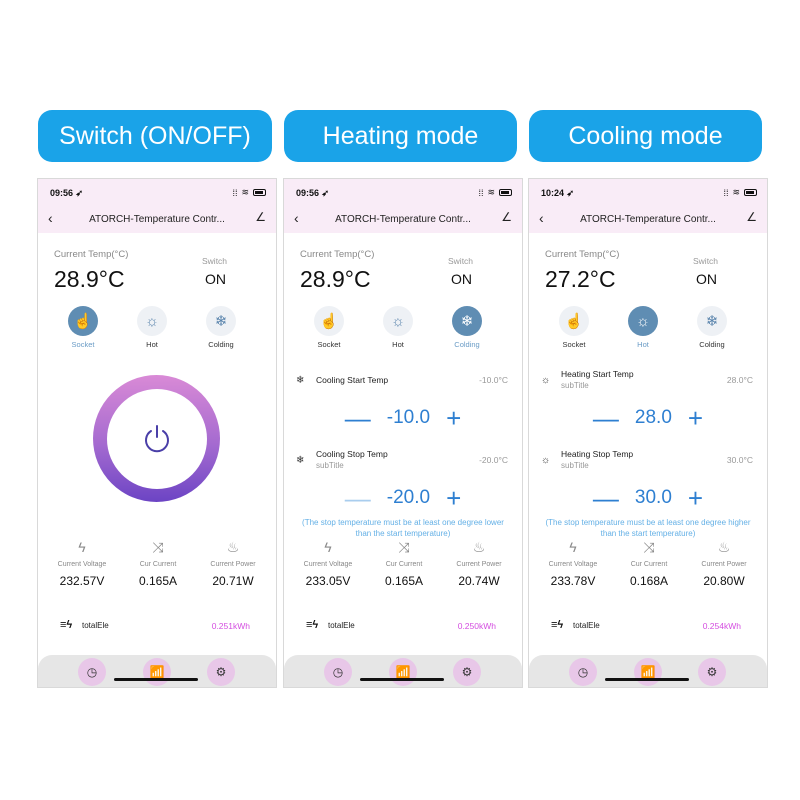  What do you see at coordinates (335, 279) in the screenshot?
I see `current-temp-value: 28.9°C` at bounding box center [335, 279].